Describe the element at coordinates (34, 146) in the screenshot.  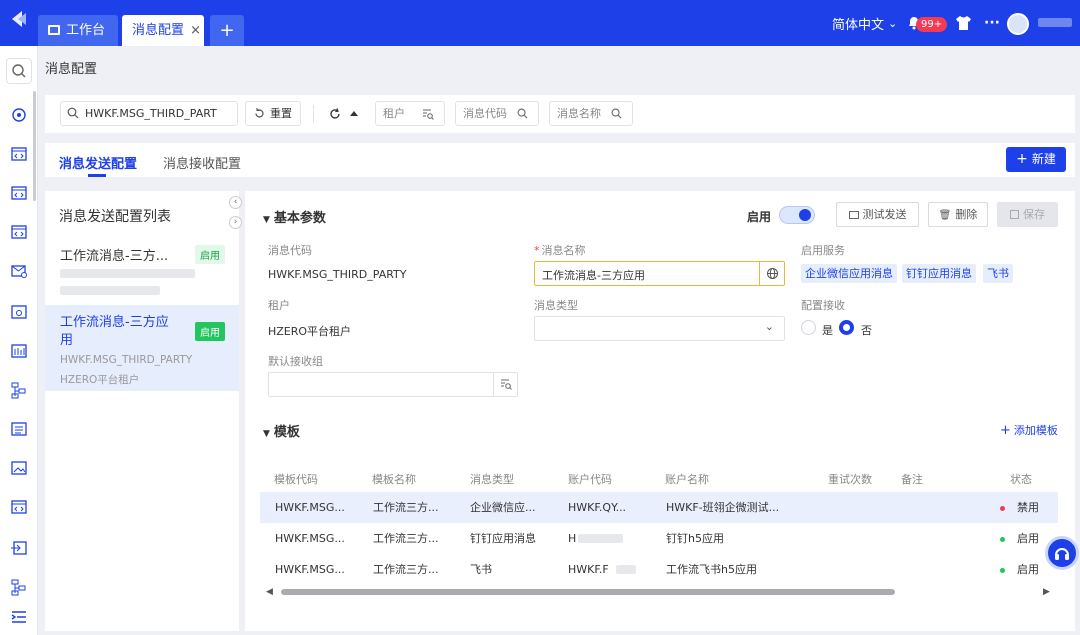
I see `sidebar-scrollbar` at that location.